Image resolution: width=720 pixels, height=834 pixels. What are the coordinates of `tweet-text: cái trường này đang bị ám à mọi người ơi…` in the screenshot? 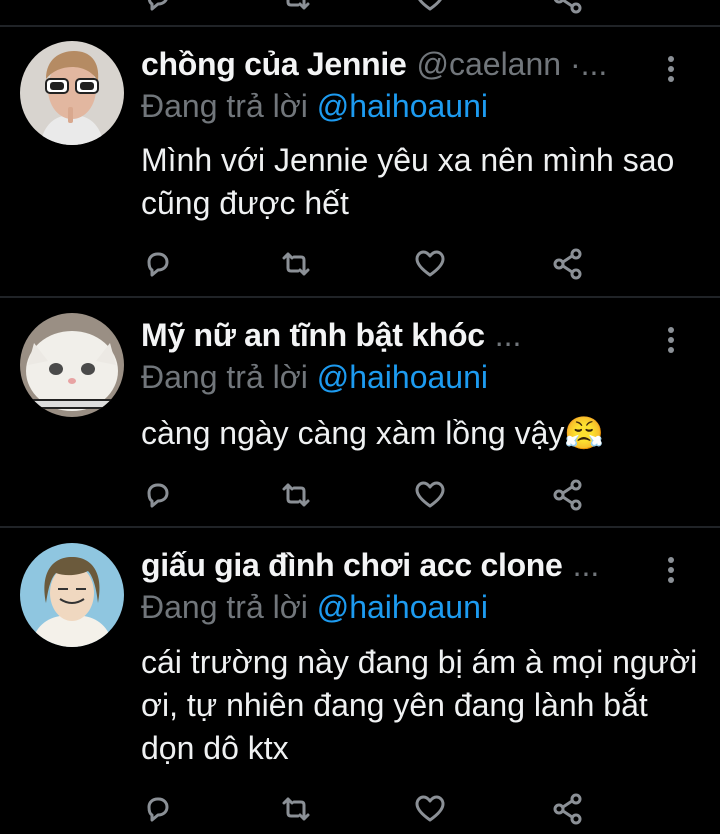 It's located at (419, 705).